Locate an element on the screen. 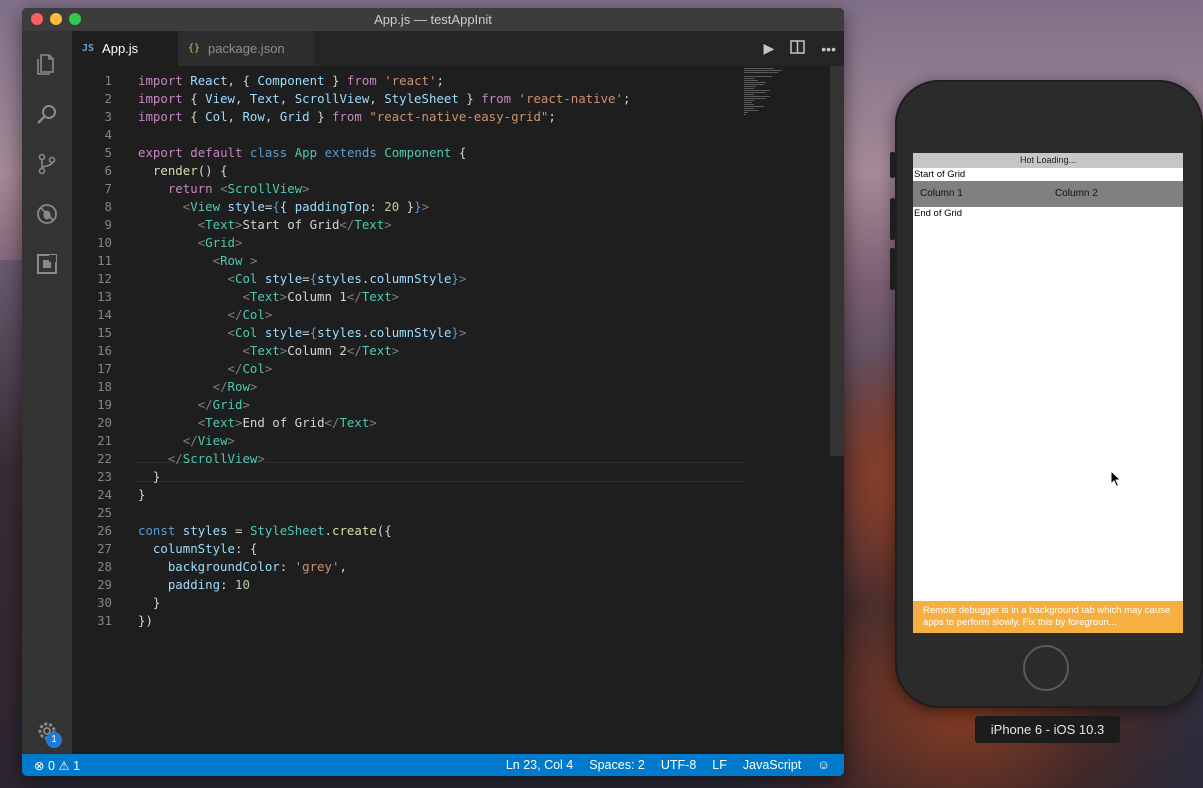 This screenshot has width=1203, height=788. minimize-window-button is located at coordinates (56, 19).